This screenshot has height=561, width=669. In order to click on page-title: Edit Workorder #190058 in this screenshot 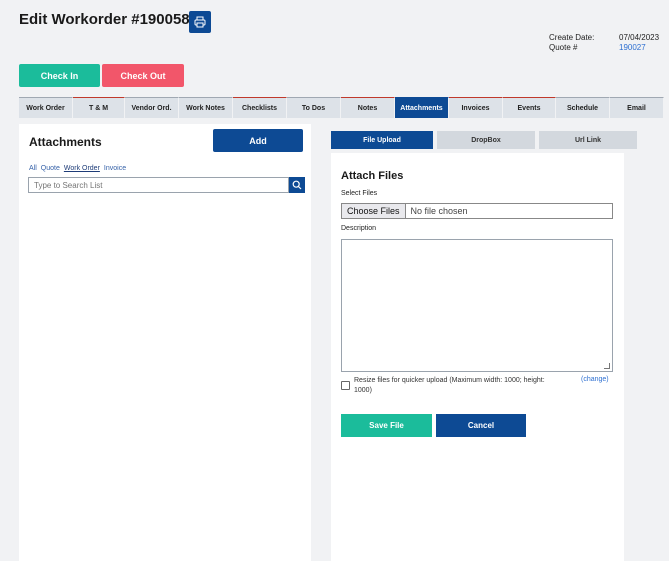, I will do `click(104, 19)`.